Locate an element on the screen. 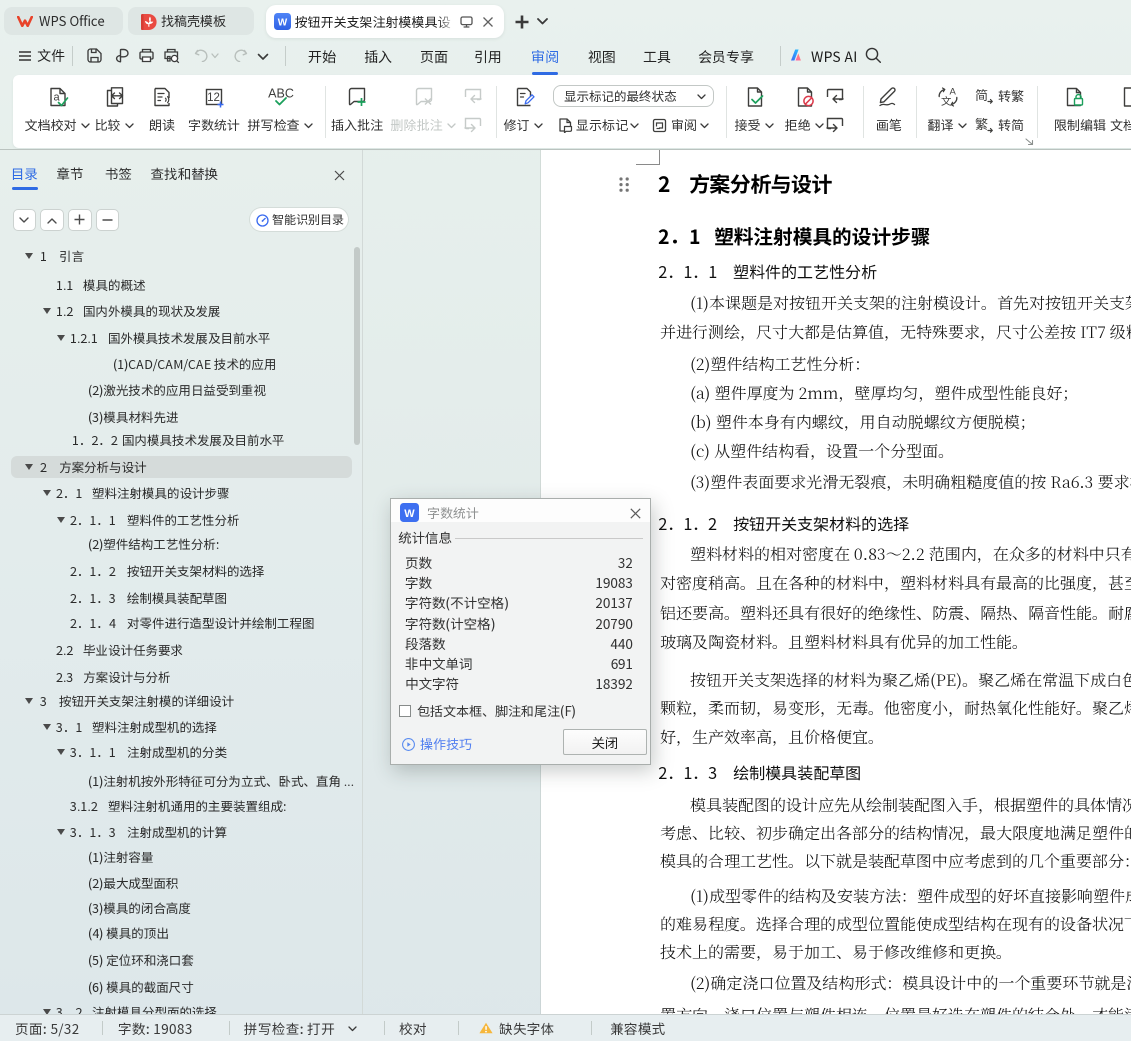 The width and height of the screenshot is (1131, 1041). svg-text: 繁 is located at coordinates (981, 124).